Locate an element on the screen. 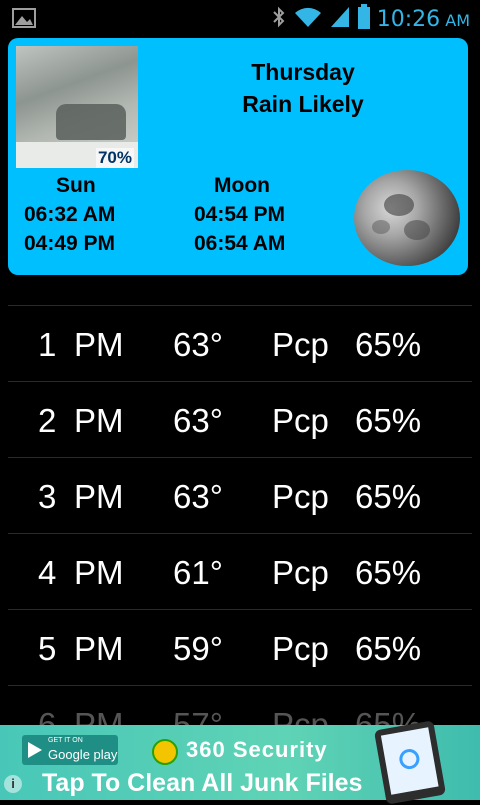 This screenshot has width=480, height=805. forecast-row: 1 PM 63° Pcp 65% is located at coordinates (240, 343).